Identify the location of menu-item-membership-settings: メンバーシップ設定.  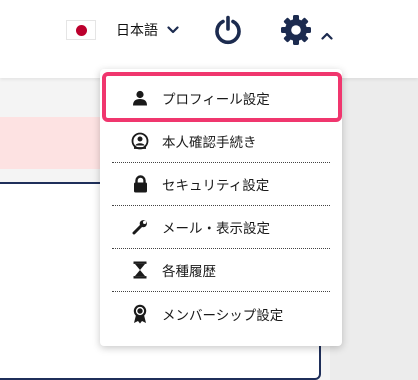
(221, 313).